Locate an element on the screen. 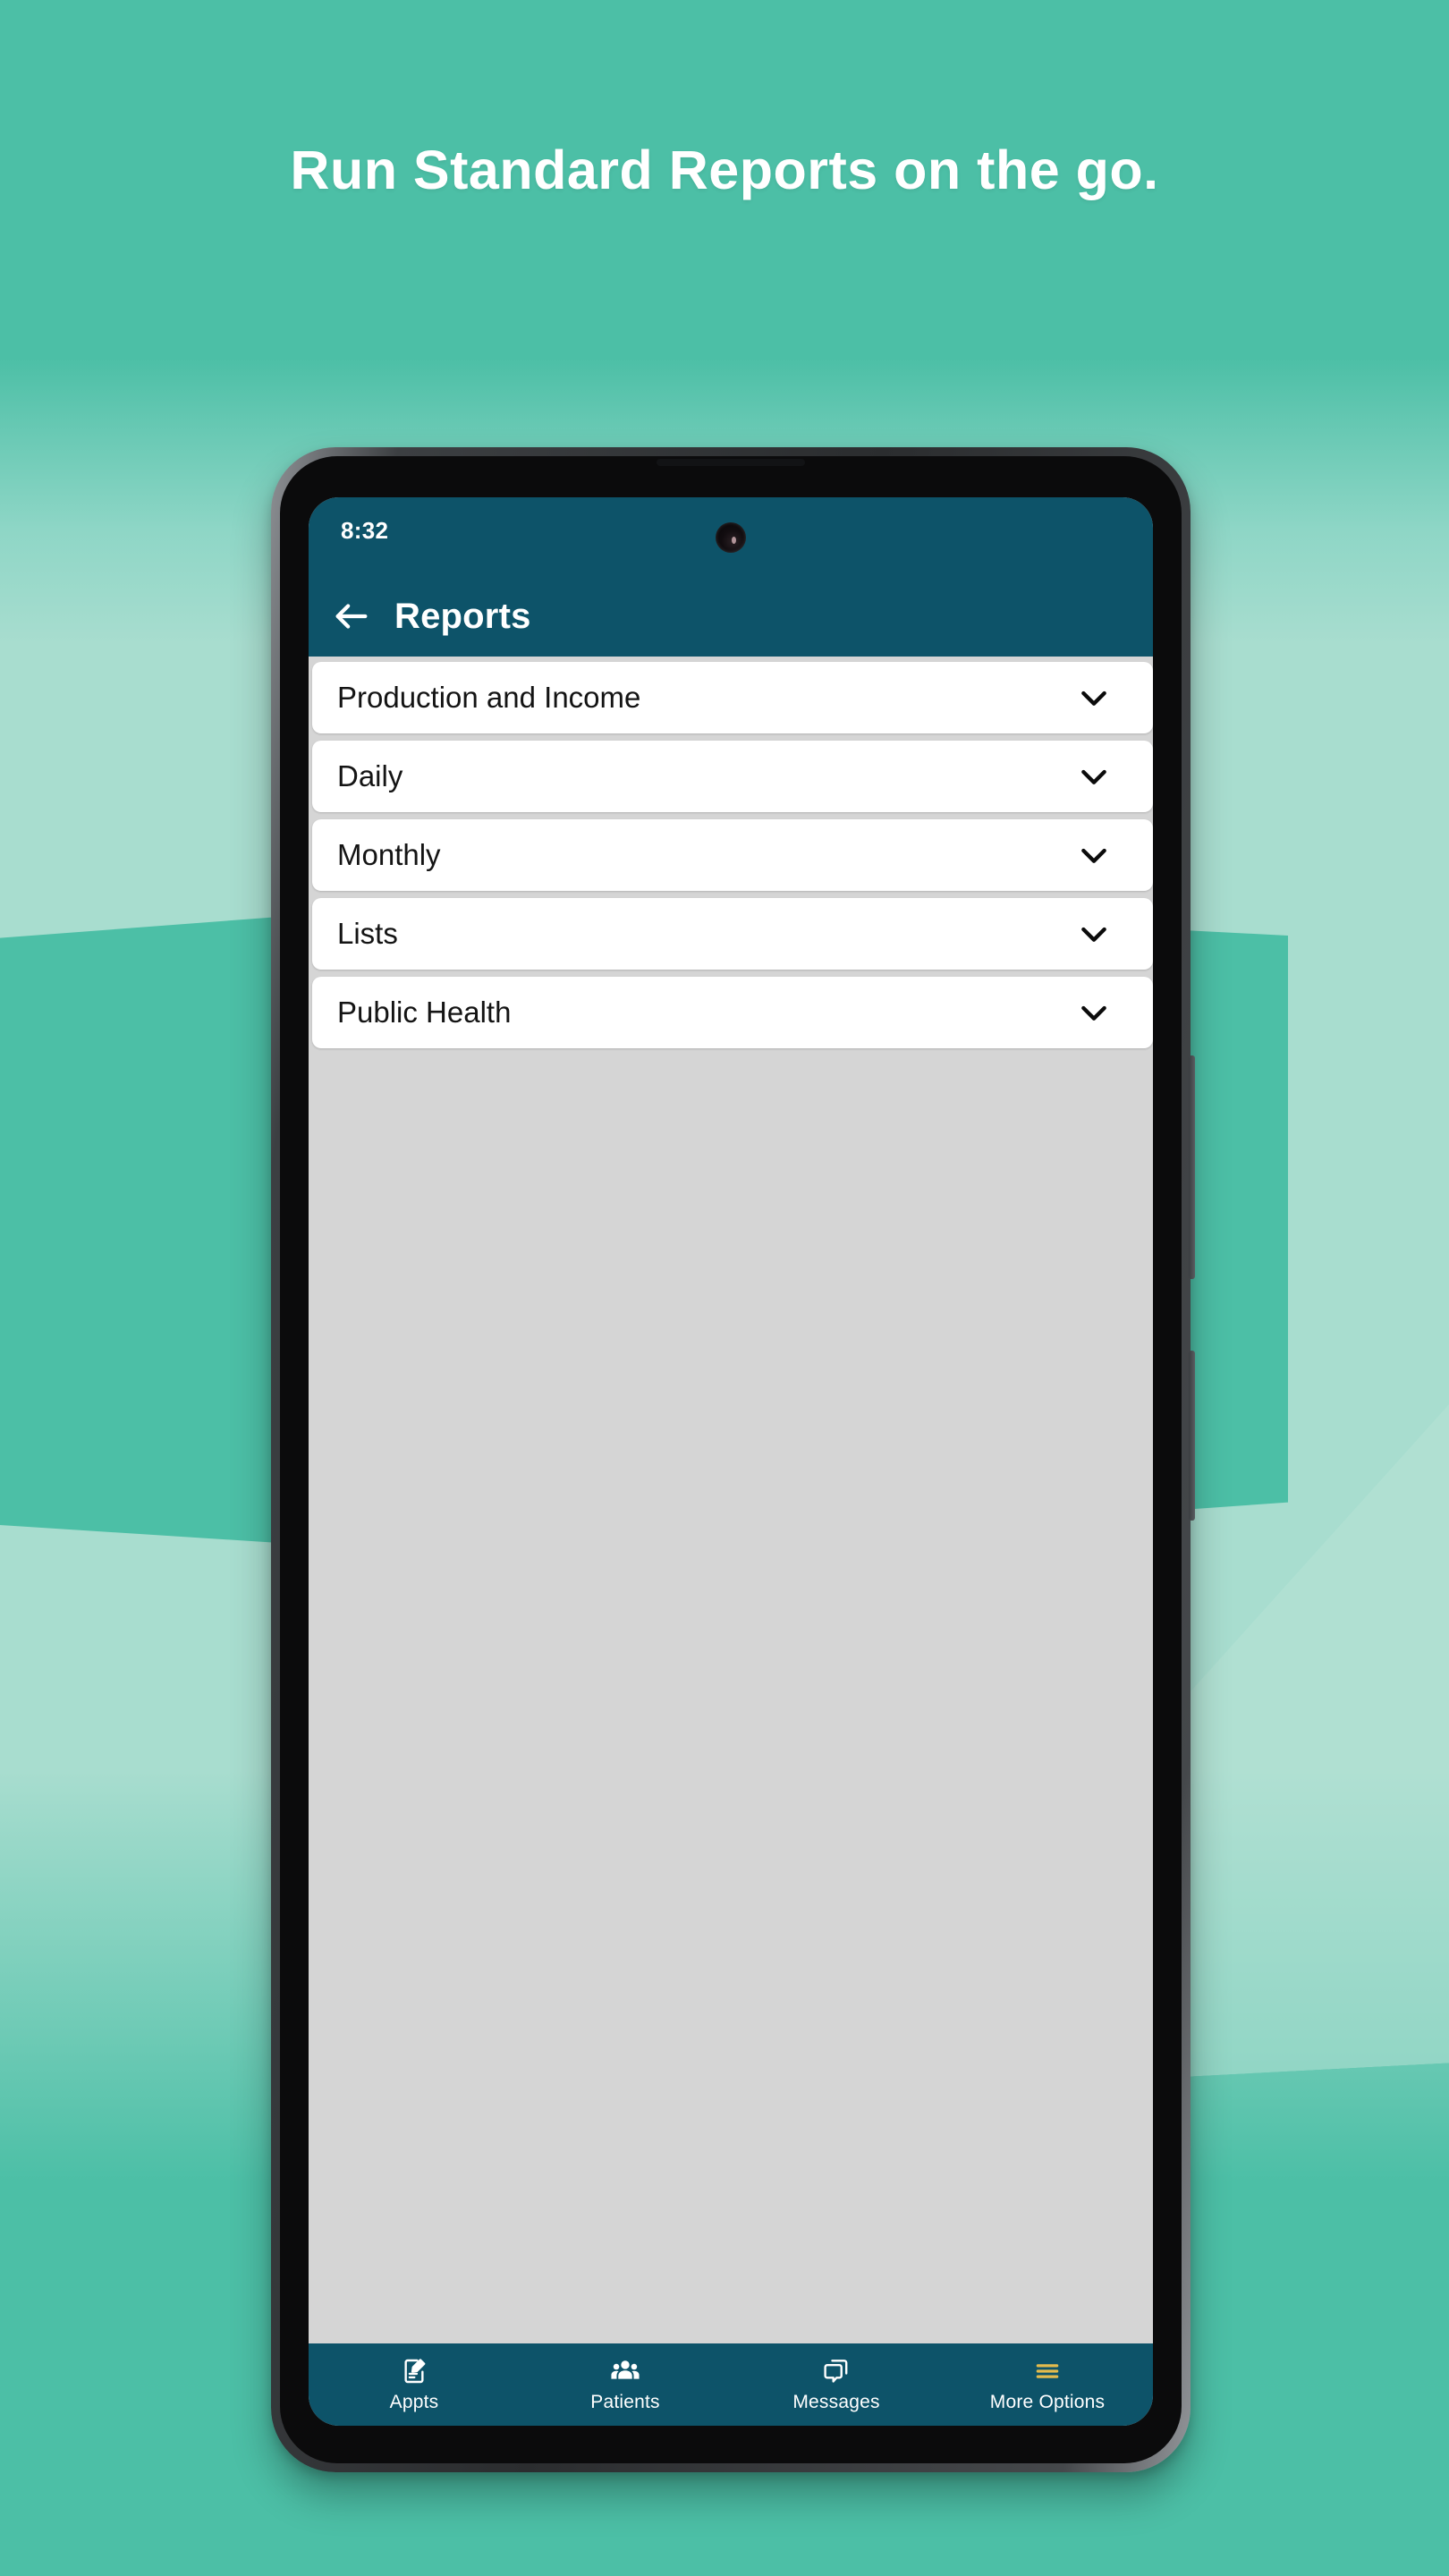 Image resolution: width=1449 pixels, height=2576 pixels. report-row-label: Production and Income is located at coordinates (489, 697).